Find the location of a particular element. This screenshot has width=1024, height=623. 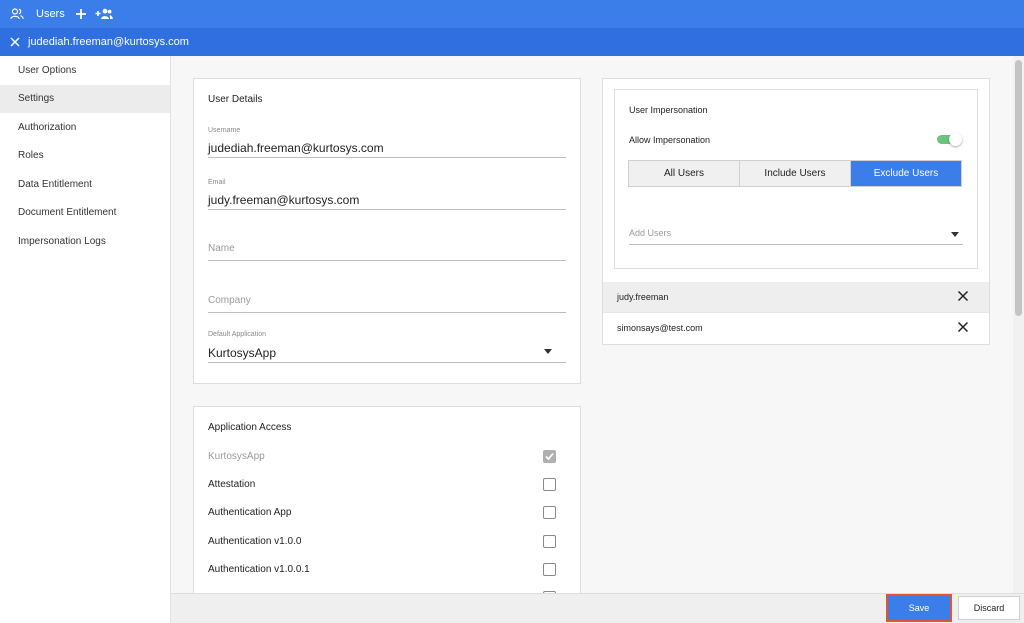

sidebar-item-roles: Roles is located at coordinates (85, 156).